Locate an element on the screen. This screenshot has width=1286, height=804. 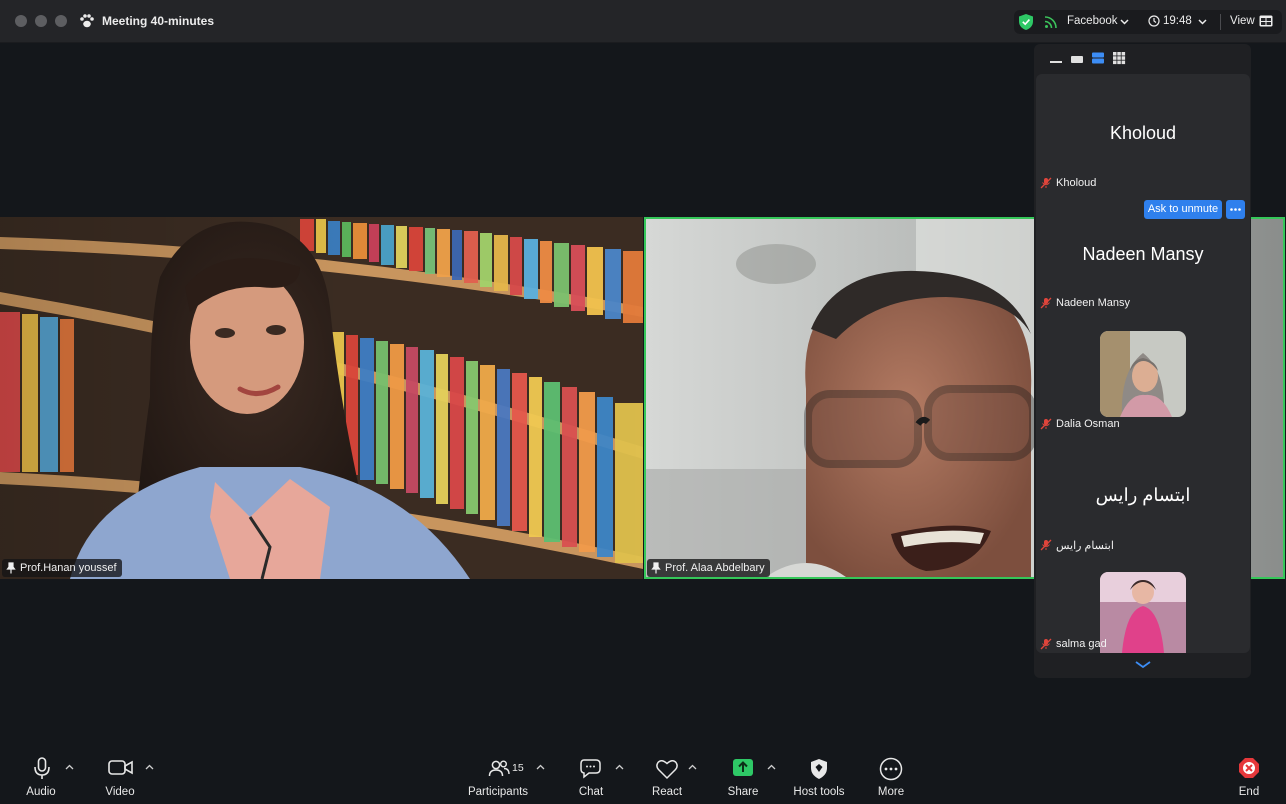
scroll-down-chevron-icon is located at coordinates (1143, 665).